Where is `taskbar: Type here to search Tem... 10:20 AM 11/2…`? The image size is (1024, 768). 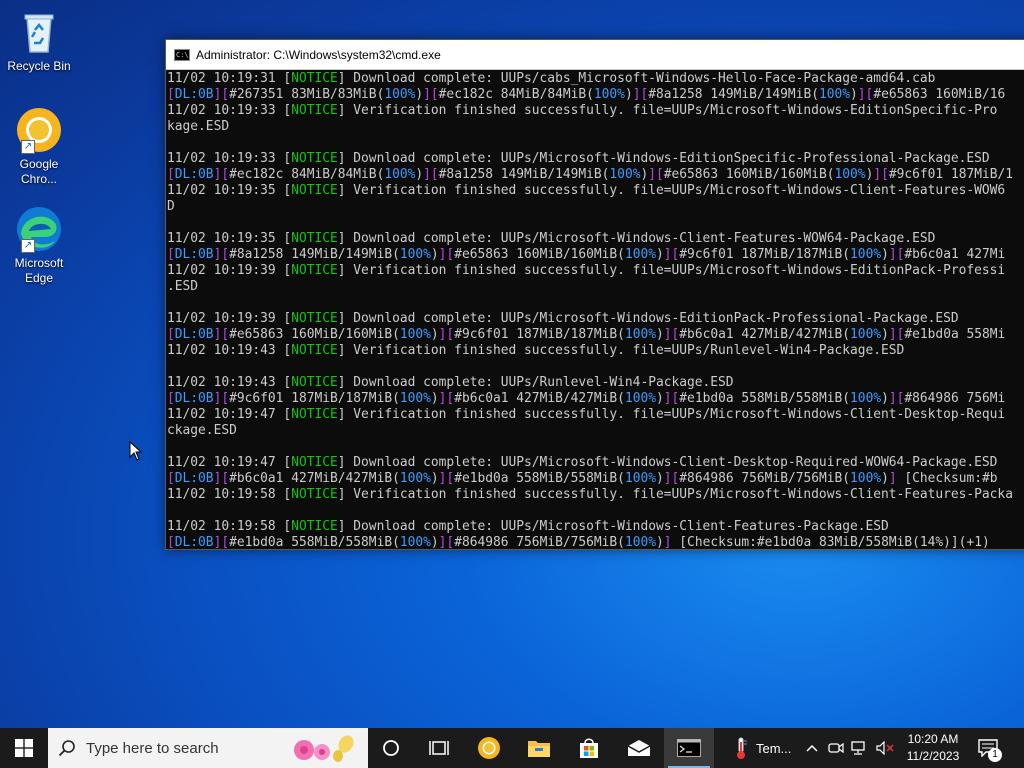
taskbar: Type here to search Tem... 10:20 AM 11/2… is located at coordinates (512, 748).